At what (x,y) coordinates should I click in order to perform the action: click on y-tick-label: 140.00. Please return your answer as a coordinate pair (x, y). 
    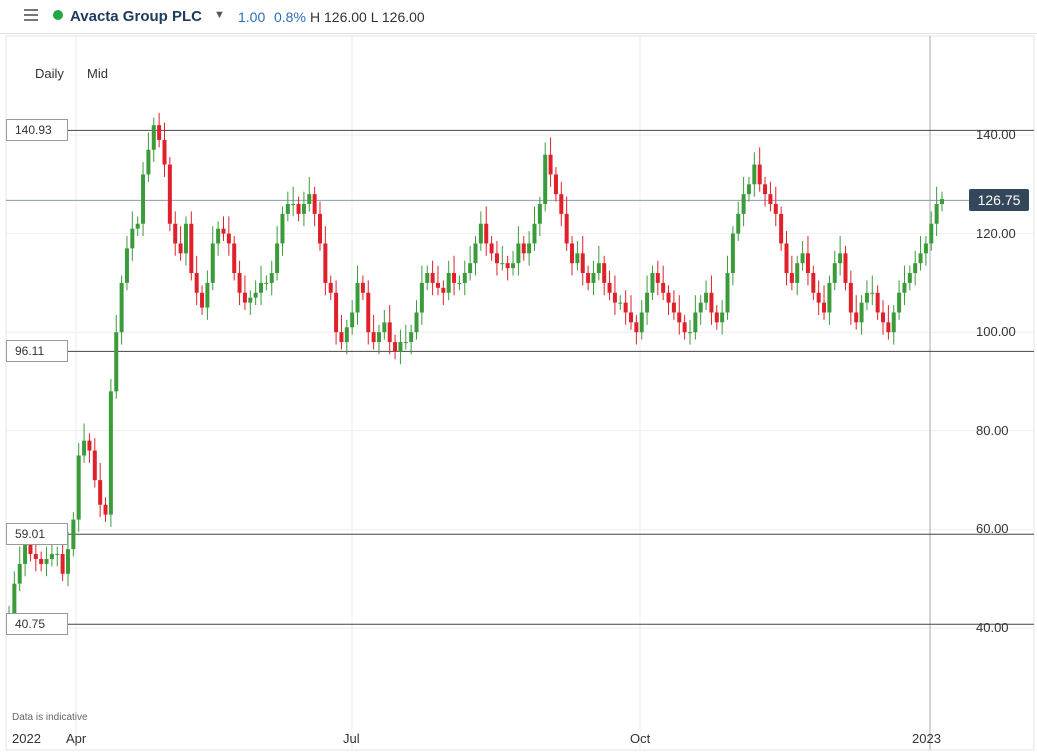
    Looking at the image, I should click on (996, 134).